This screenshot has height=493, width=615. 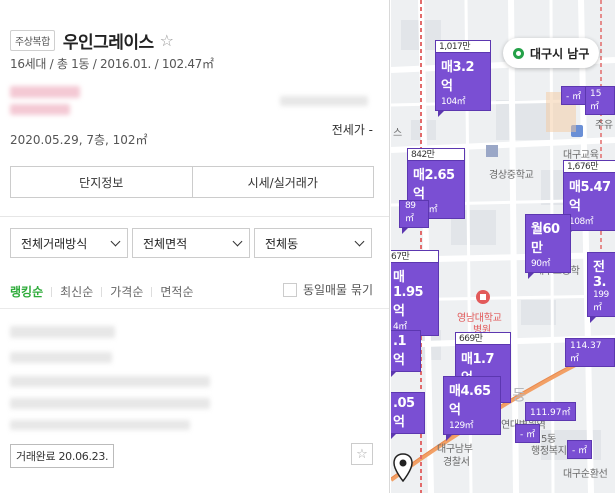 I want to click on map-label-s: 스, so click(x=397, y=133).